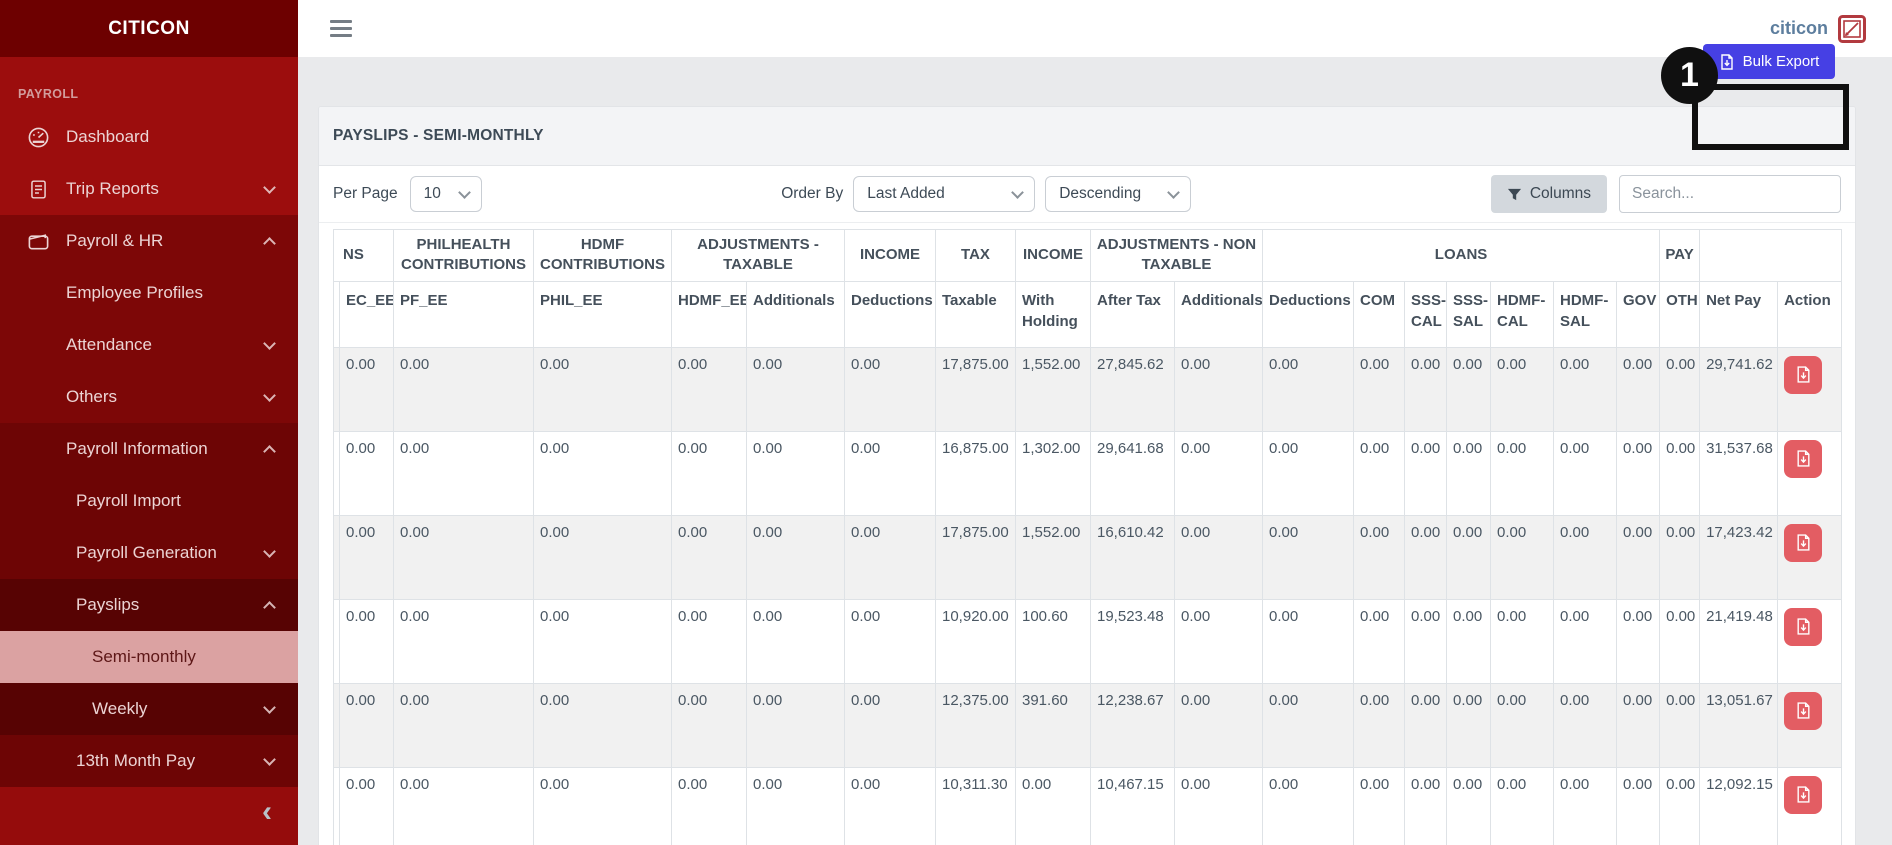  What do you see at coordinates (1132, 389) in the screenshot?
I see `cell: 27,845.62` at bounding box center [1132, 389].